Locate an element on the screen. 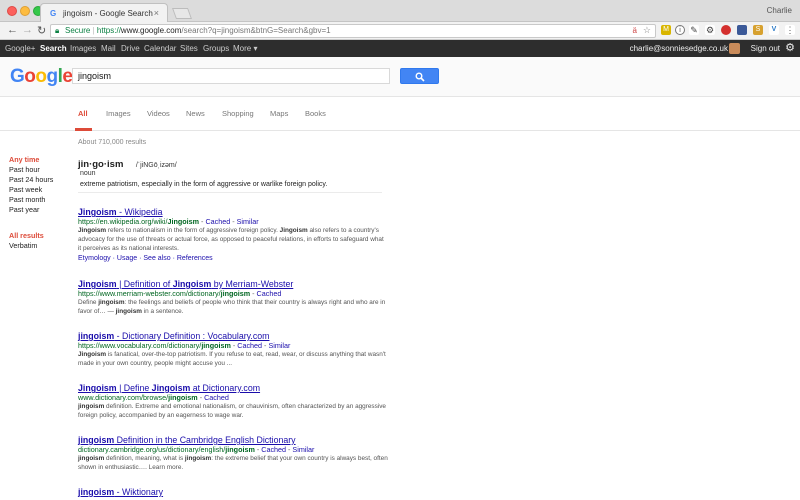 The width and height of the screenshot is (800, 500). search-header: Google jingoism is located at coordinates (400, 77).